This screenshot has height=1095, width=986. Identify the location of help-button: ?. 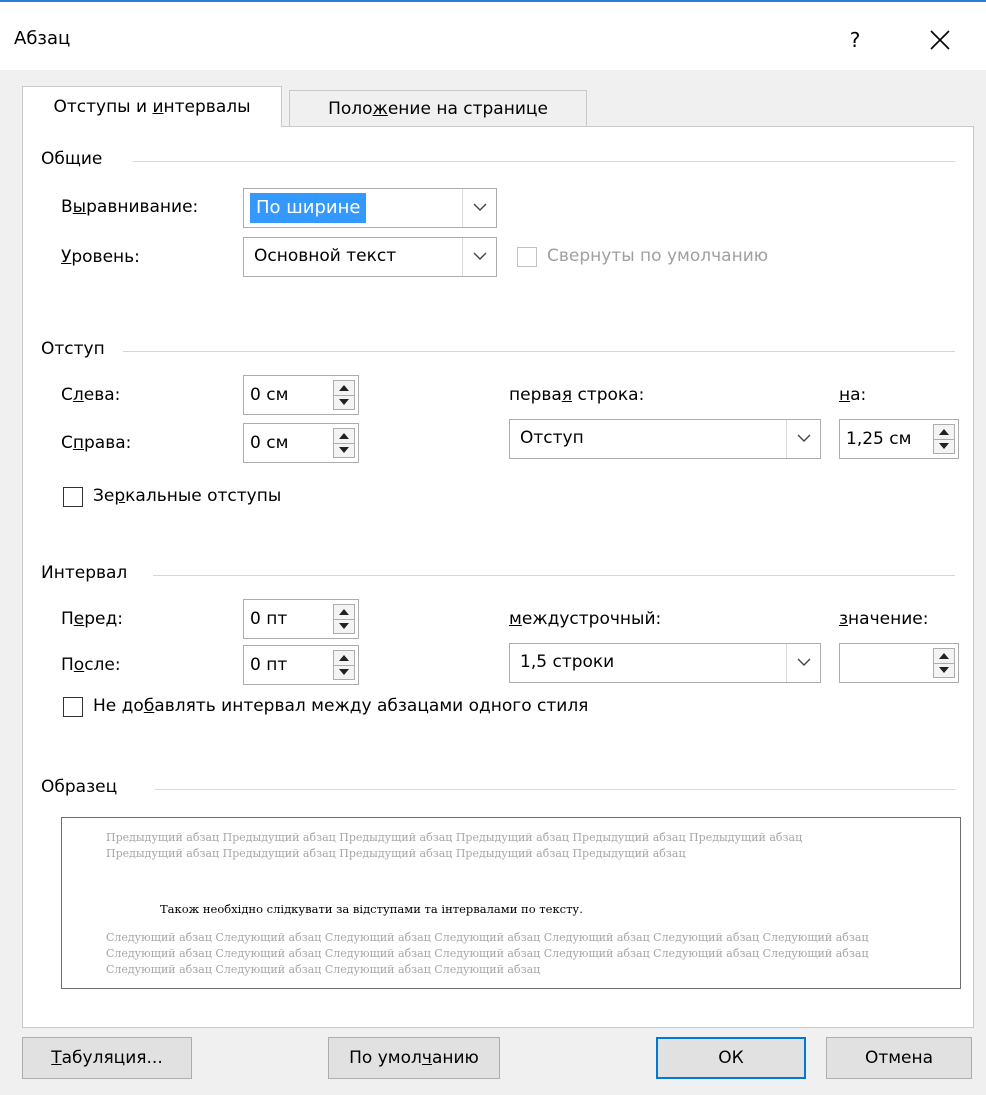
(855, 40).